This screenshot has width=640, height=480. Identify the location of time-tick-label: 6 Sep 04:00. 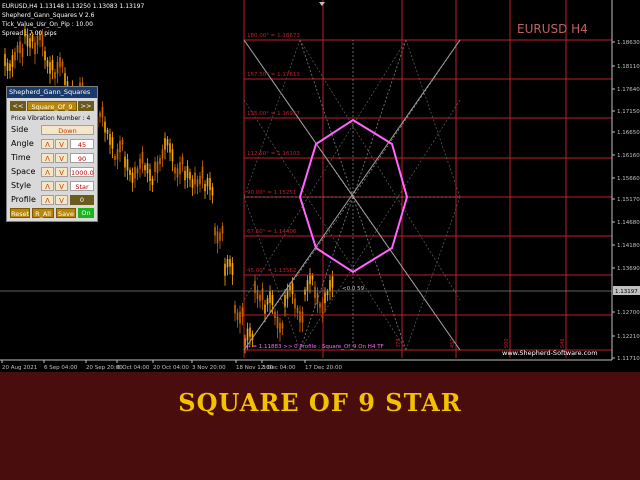
(61, 368).